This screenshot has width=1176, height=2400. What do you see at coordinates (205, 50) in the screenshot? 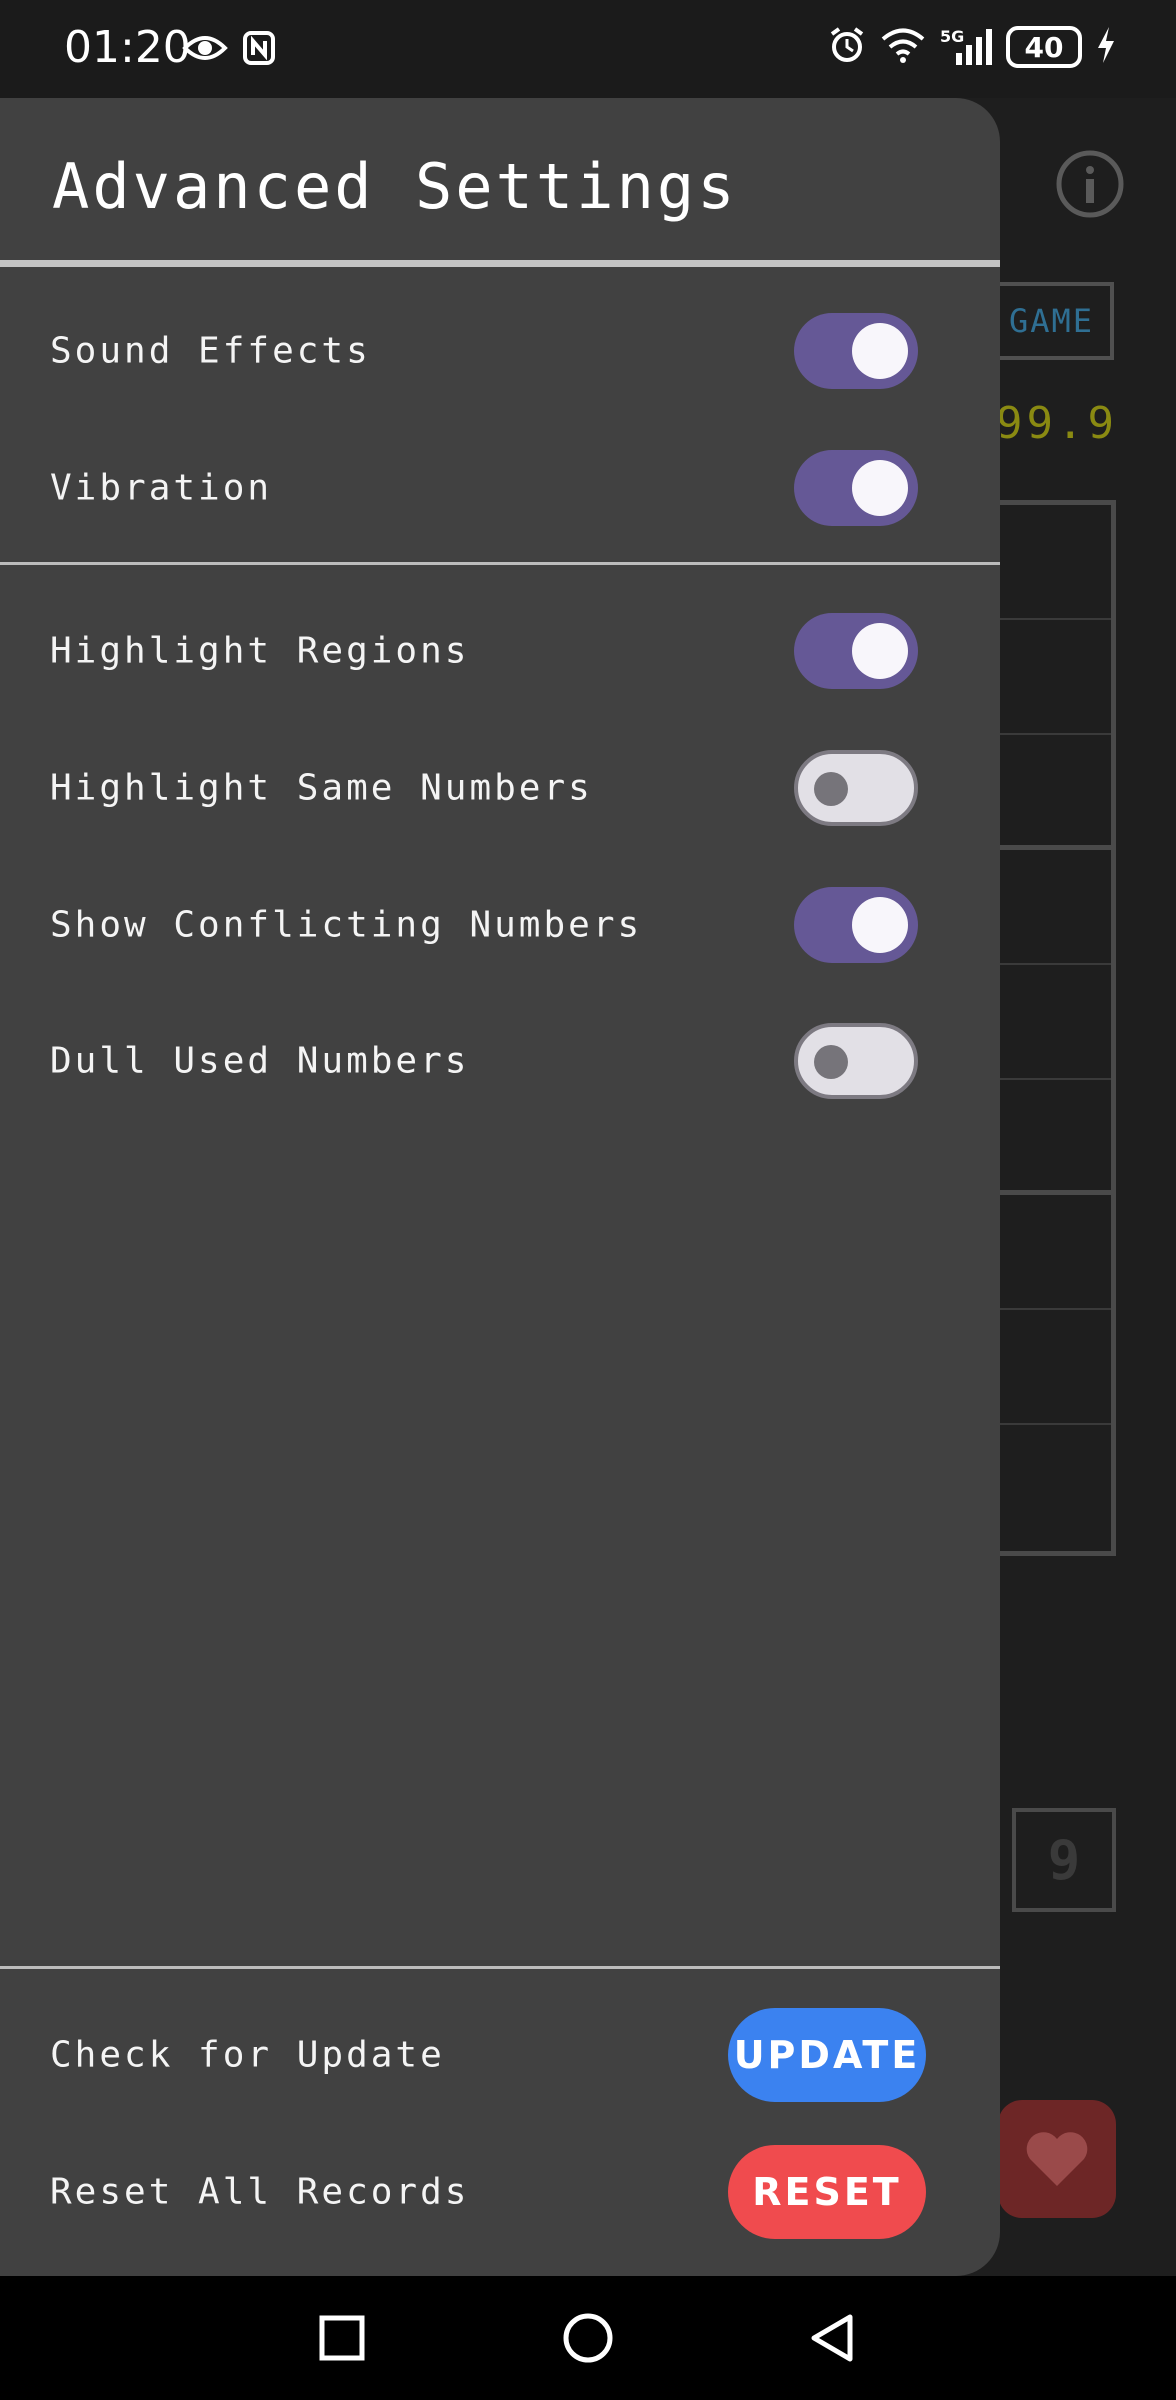
I see `eye-icon` at bounding box center [205, 50].